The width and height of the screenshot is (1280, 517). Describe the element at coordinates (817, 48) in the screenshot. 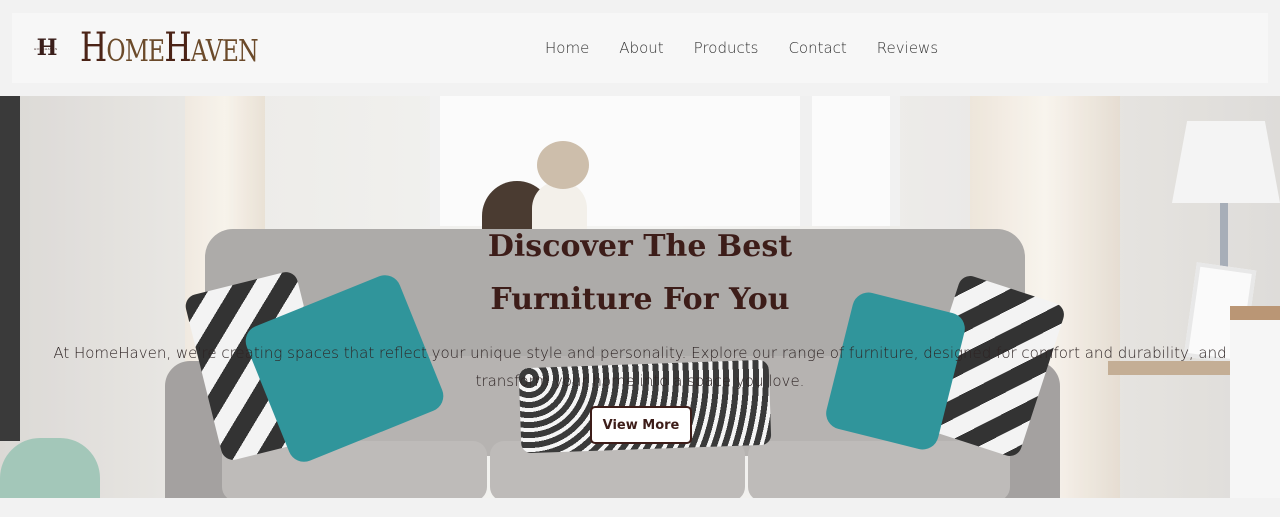

I see `nav-contact: Contact` at that location.